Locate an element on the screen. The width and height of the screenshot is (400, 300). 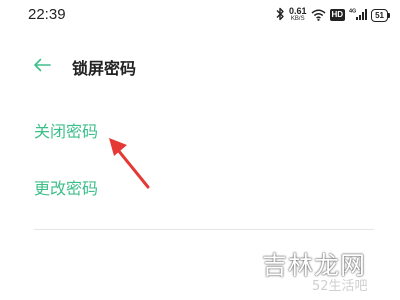
close-password-item: 关闭密码 is located at coordinates (66, 130).